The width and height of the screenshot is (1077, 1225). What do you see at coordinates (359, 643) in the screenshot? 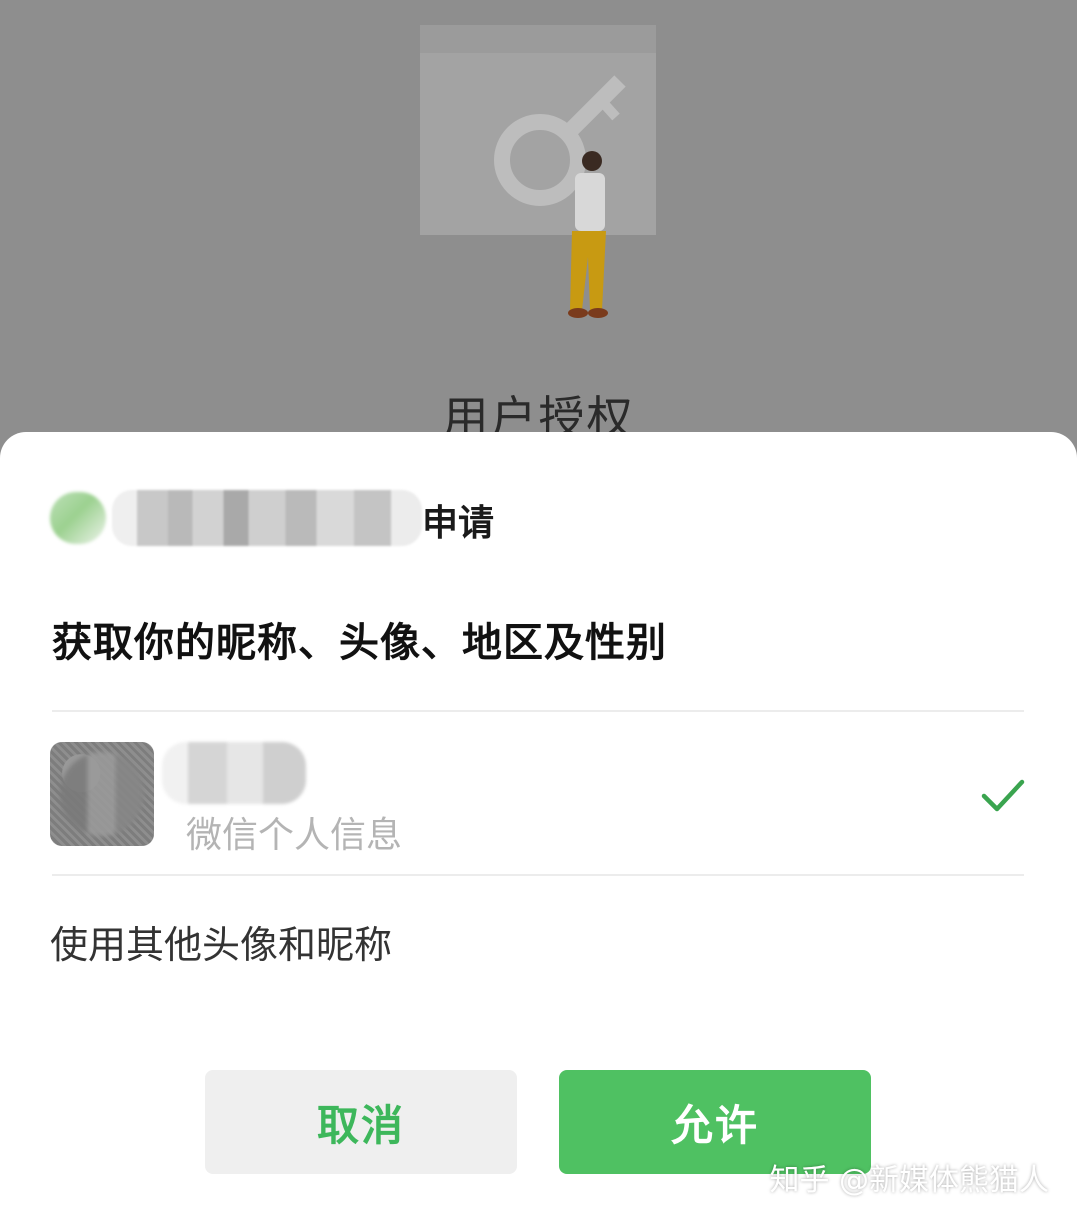
I see `permission-description: 获取你的昵称、头像、地区及性别` at bounding box center [359, 643].